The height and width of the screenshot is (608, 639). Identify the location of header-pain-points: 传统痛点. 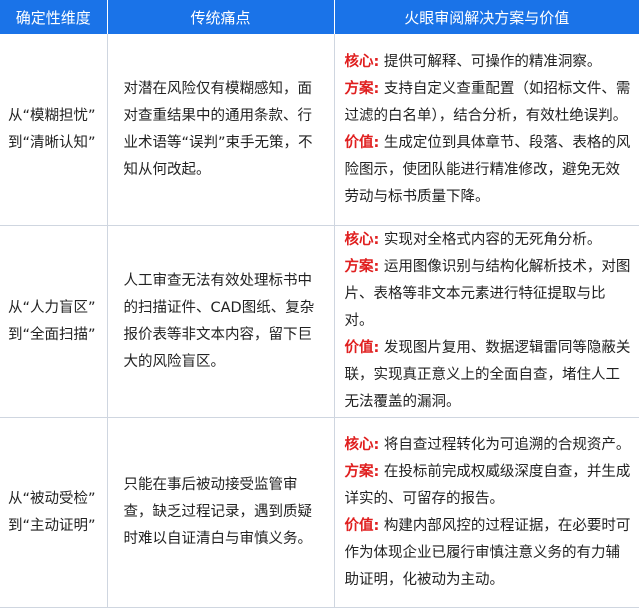
(221, 17).